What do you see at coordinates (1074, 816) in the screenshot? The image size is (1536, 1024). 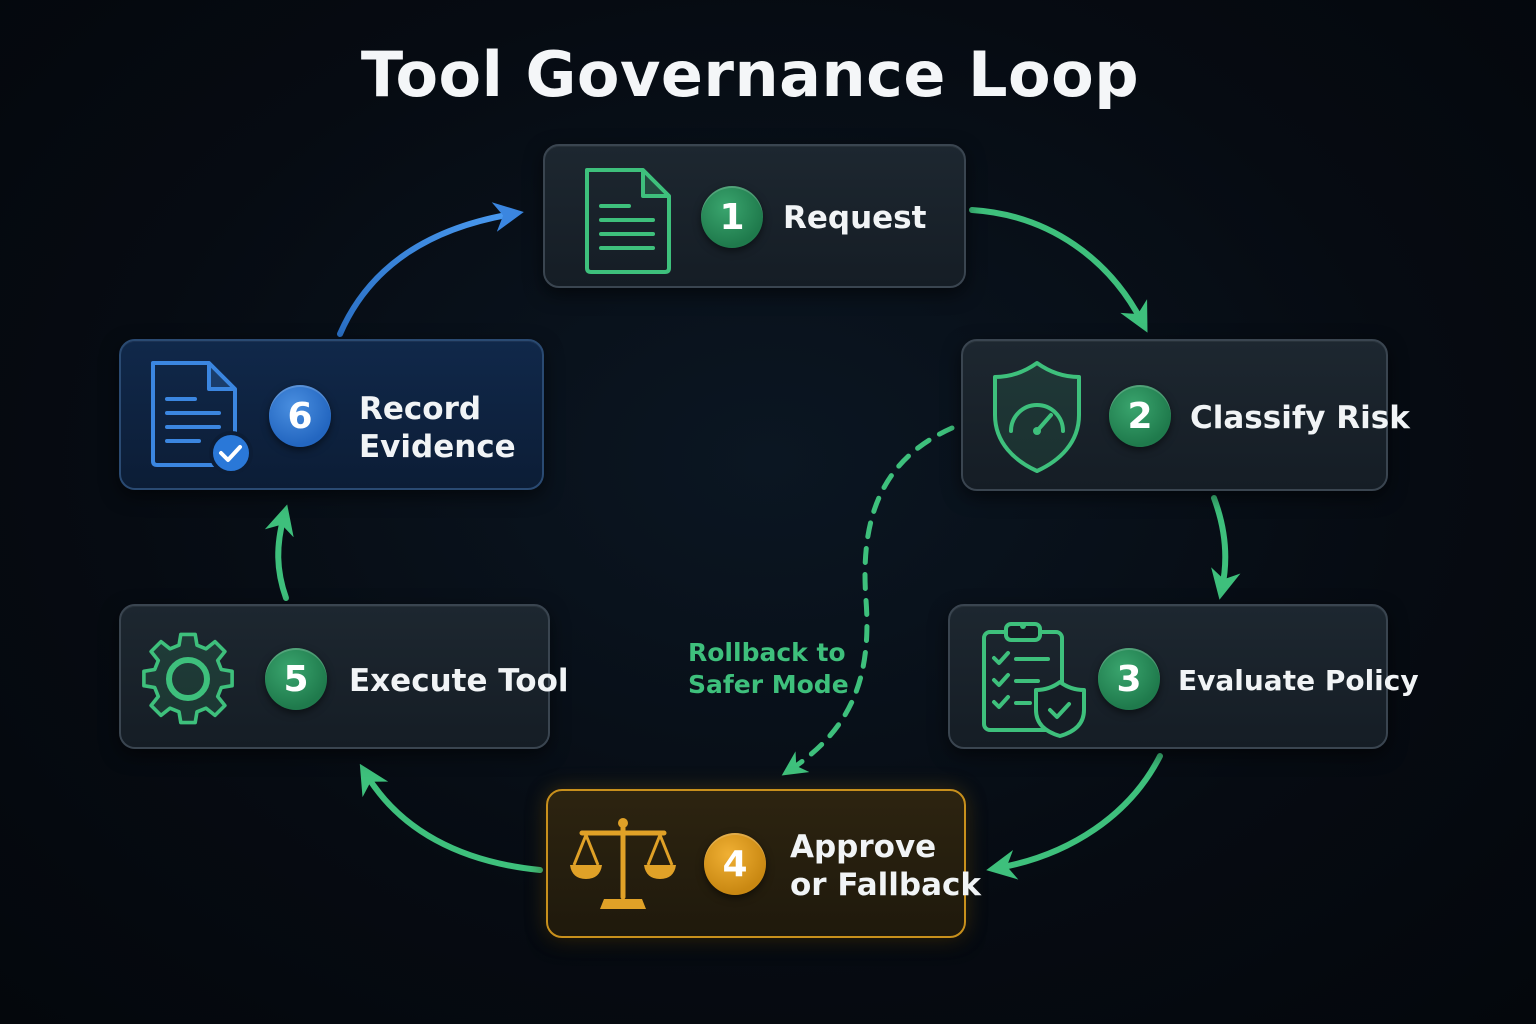 I see `arrow-evaluate-to-approve` at bounding box center [1074, 816].